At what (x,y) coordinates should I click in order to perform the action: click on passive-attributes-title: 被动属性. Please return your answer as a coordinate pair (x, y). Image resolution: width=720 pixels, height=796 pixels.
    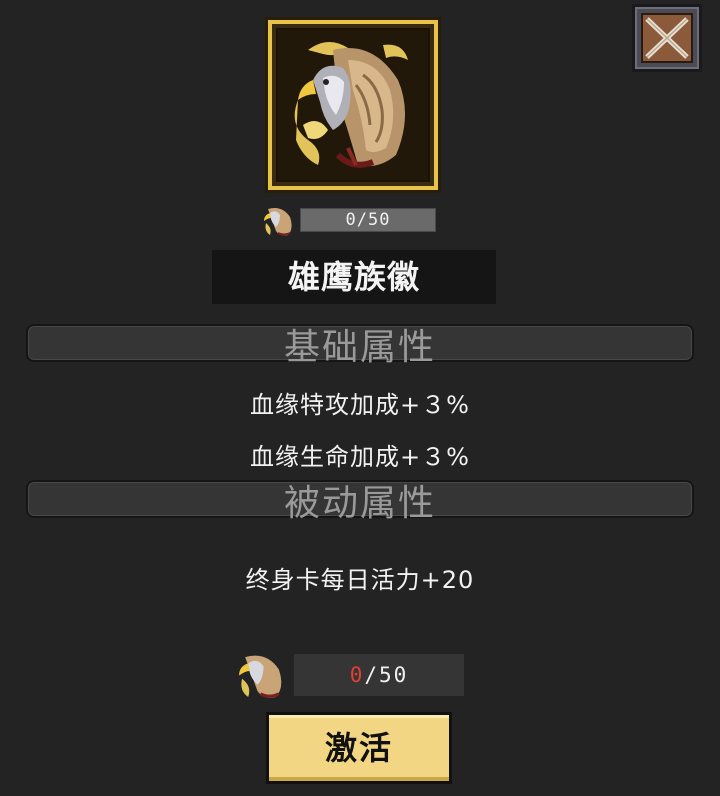
    Looking at the image, I should click on (359, 503).